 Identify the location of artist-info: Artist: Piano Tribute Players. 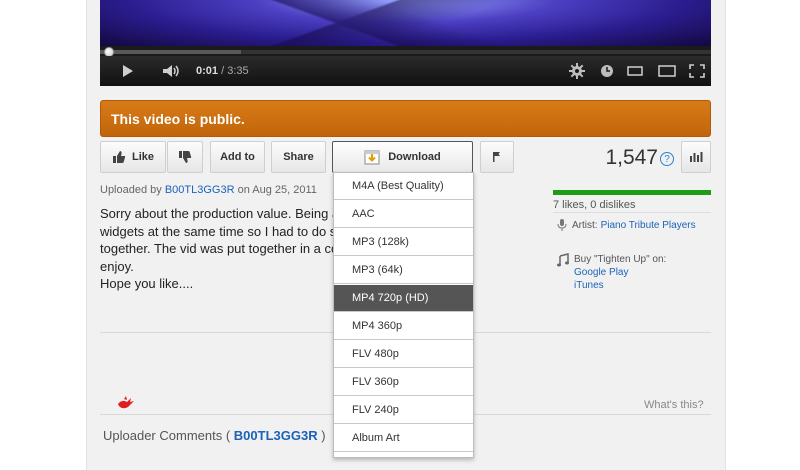
(626, 225).